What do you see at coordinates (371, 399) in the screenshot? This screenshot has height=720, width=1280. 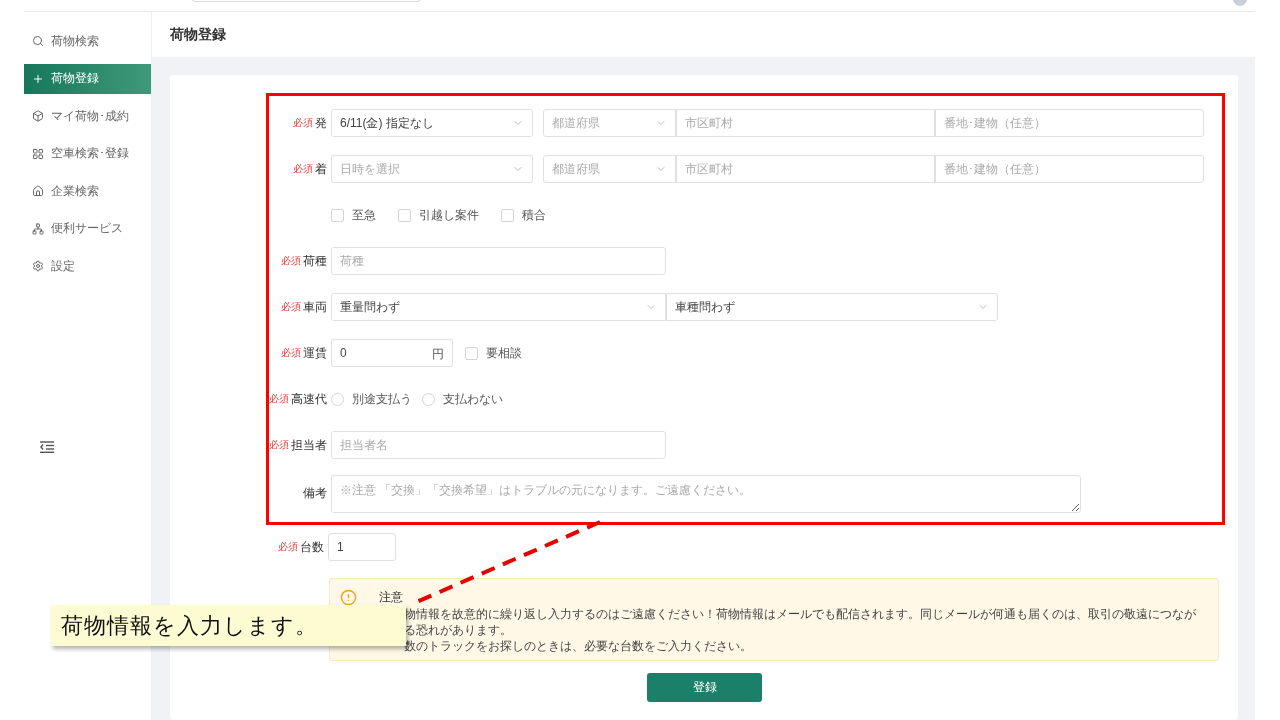 I see `radio-option: 別途支払う` at bounding box center [371, 399].